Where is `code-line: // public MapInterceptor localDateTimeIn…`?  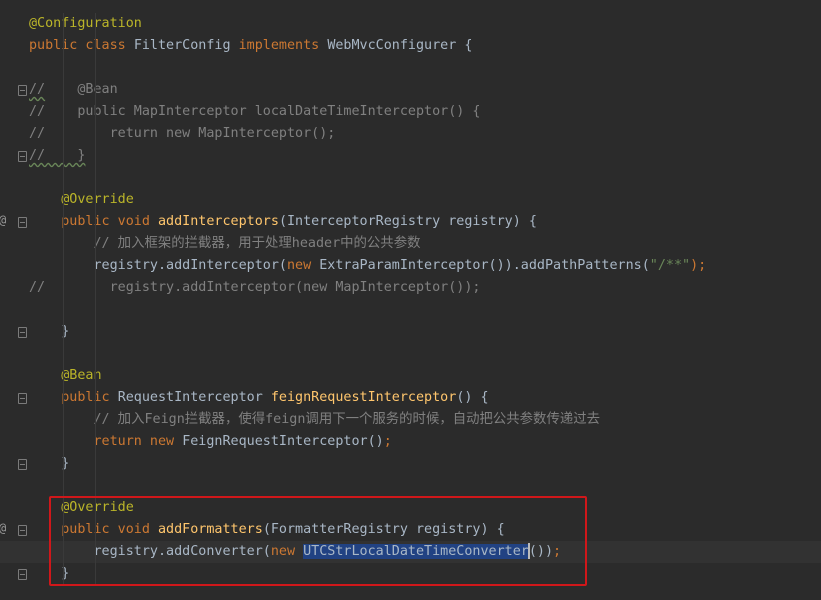
code-line: // public MapInterceptor localDateTimeIn… is located at coordinates (425, 112).